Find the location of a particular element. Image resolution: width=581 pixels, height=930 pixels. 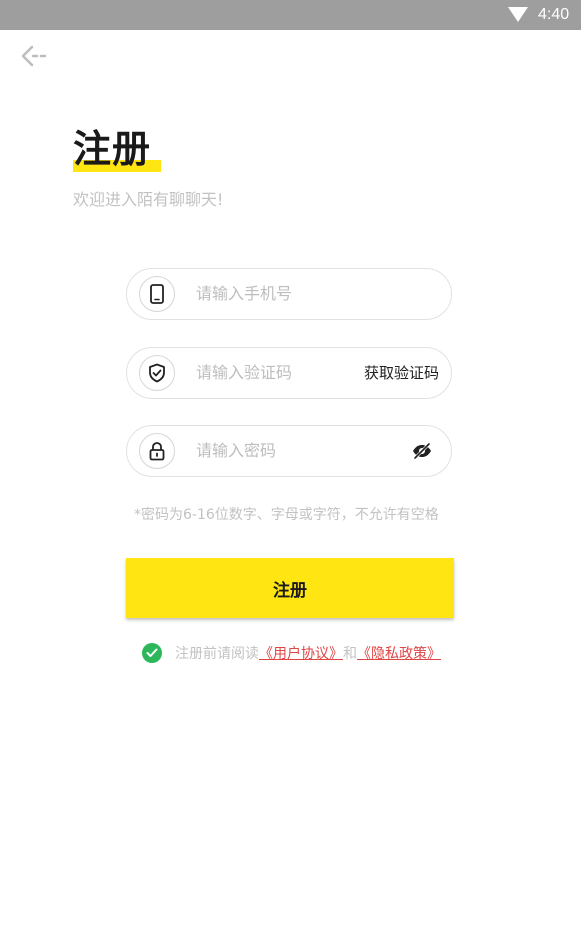

get-code-button: 获取验证码 is located at coordinates (401, 373).